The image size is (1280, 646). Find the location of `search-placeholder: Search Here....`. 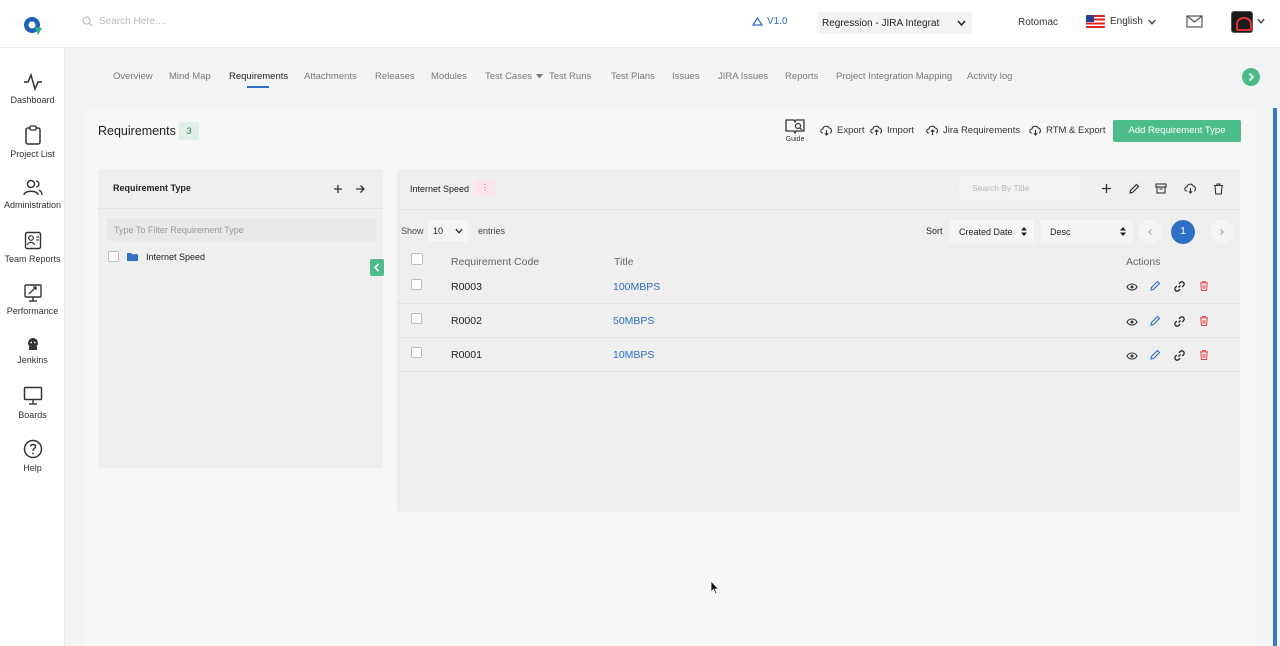

search-placeholder: Search Here.... is located at coordinates (132, 21).